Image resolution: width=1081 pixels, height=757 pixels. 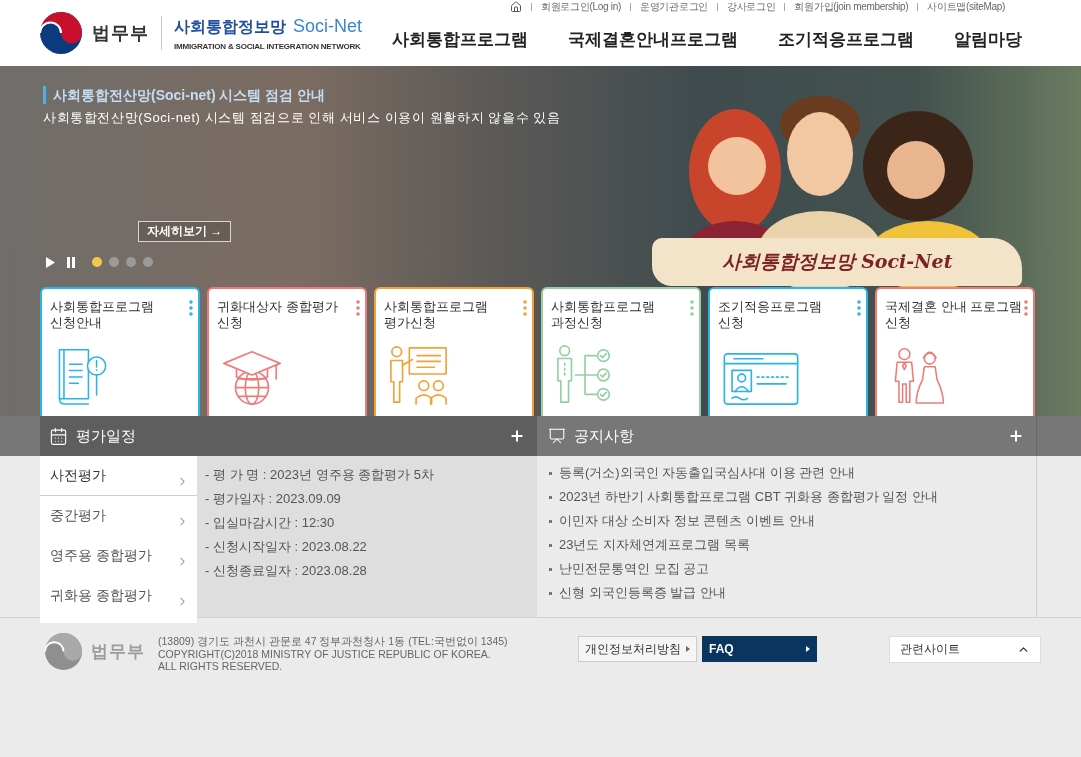 What do you see at coordinates (748, 497) in the screenshot?
I see `notice-link: 2023년 하반기 사회통합프로그램 CBT 귀화용 종합평가 일정 안내` at bounding box center [748, 497].